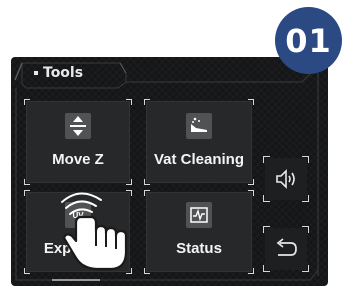 The image size is (347, 290). What do you see at coordinates (78, 159) in the screenshot?
I see `move-z-label: Move Z` at bounding box center [78, 159].